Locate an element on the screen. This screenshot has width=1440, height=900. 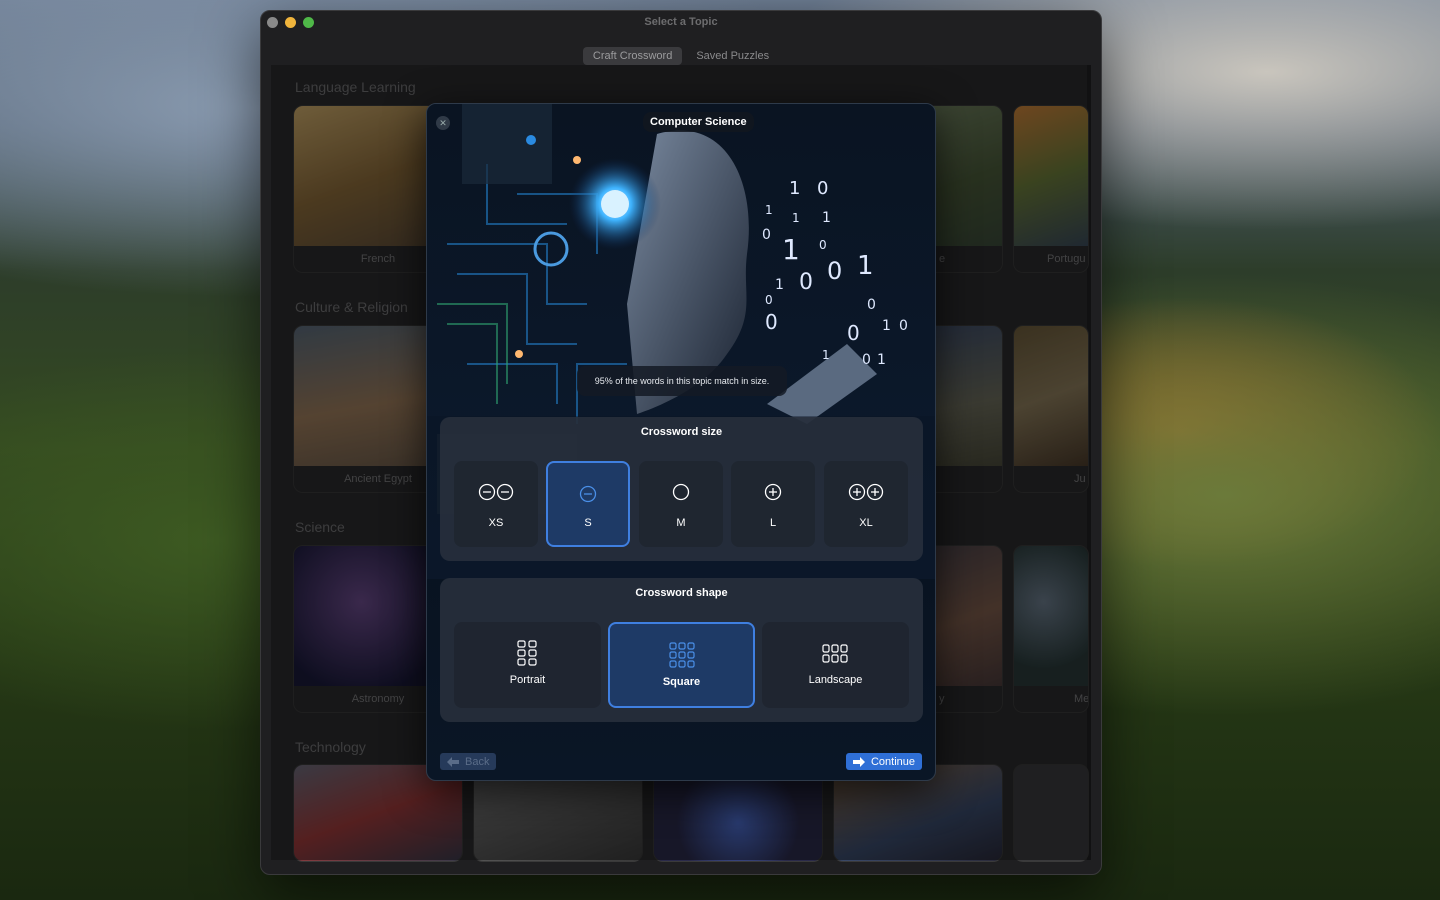
shape-option-label: Portrait is located at coordinates (527, 680).